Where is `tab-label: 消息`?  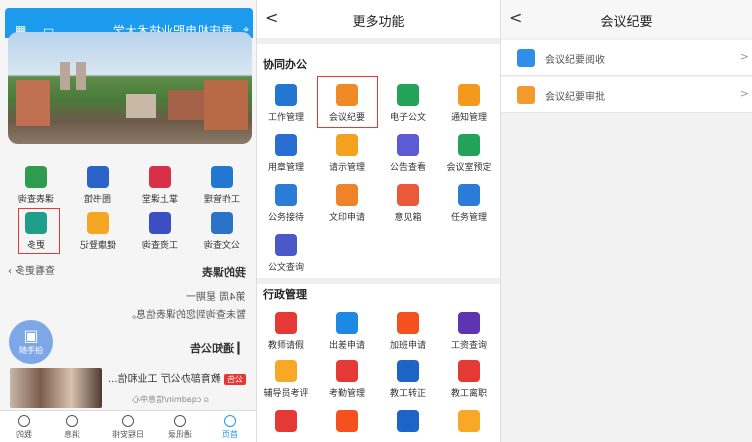 tab-label: 消息 is located at coordinates (72, 434).